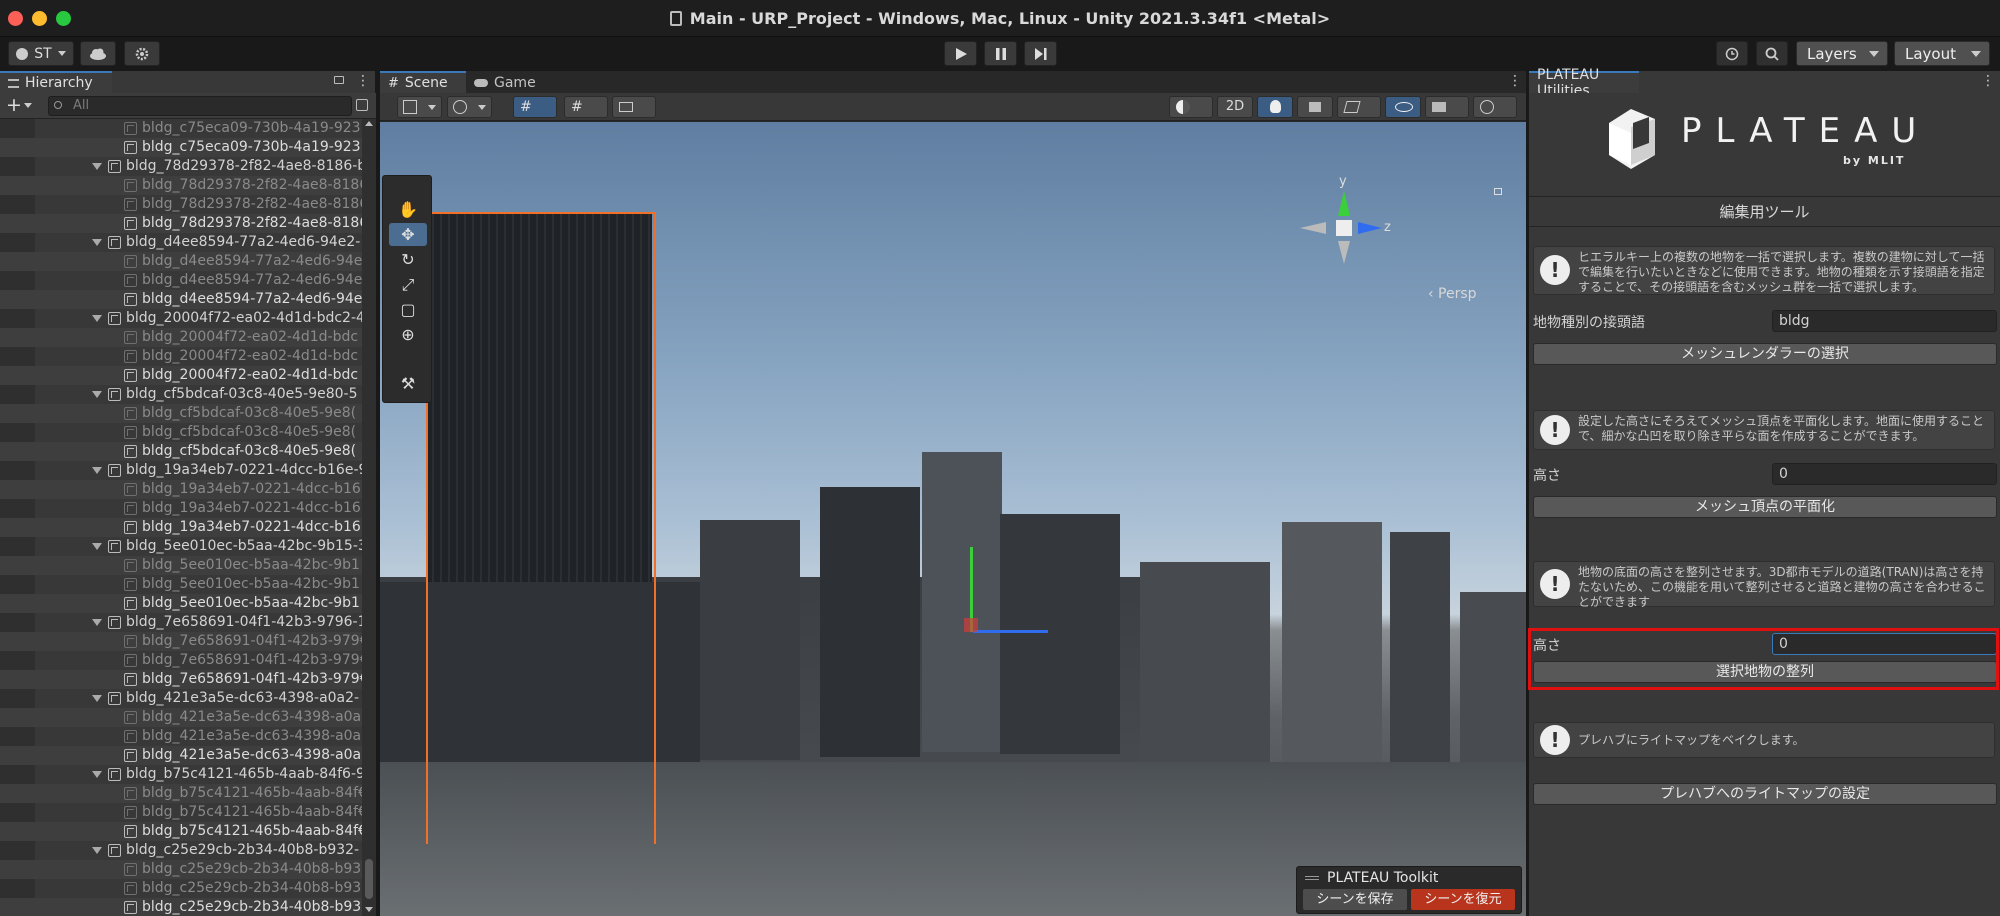  What do you see at coordinates (181, 470) in the screenshot?
I see `hierarchy-row: bldg_19a34eb7-0221-4dcc-b16e-9` at bounding box center [181, 470].